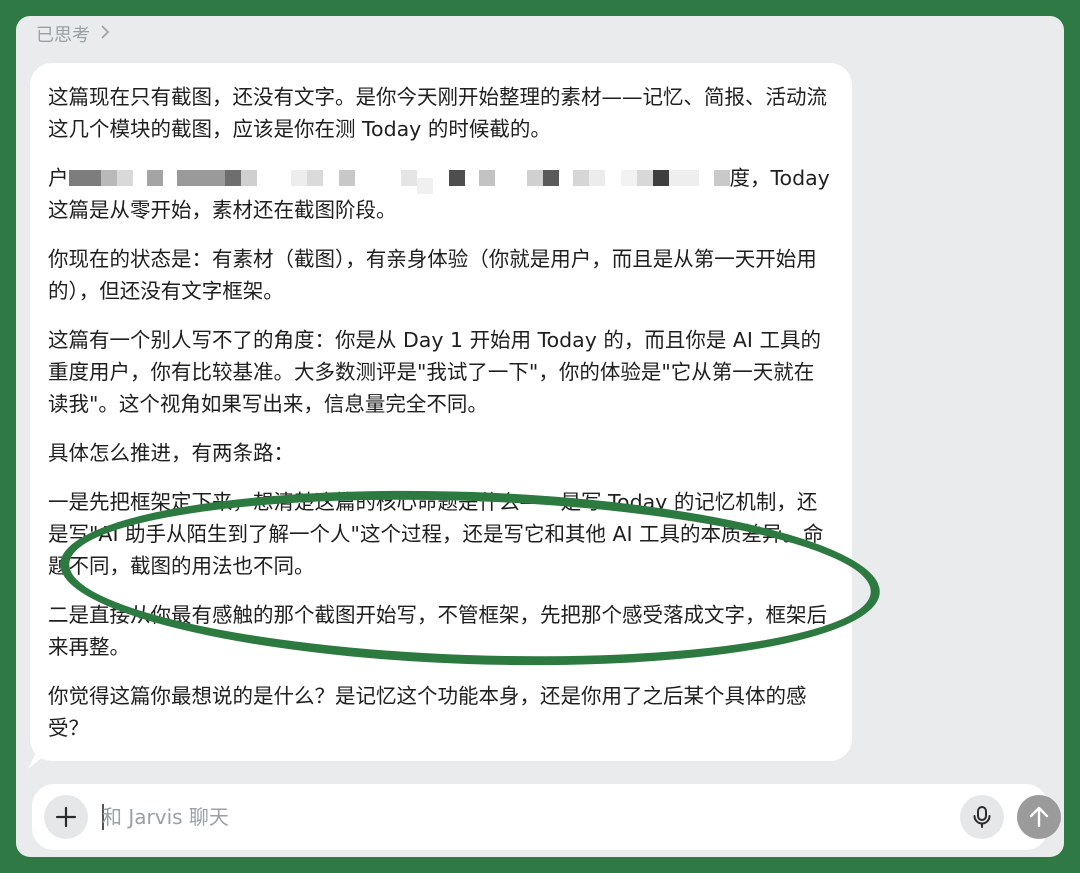 The width and height of the screenshot is (1080, 873). I want to click on redacted-line-2: 这篇是从零开始，素材还在截图阶段。, so click(222, 210).